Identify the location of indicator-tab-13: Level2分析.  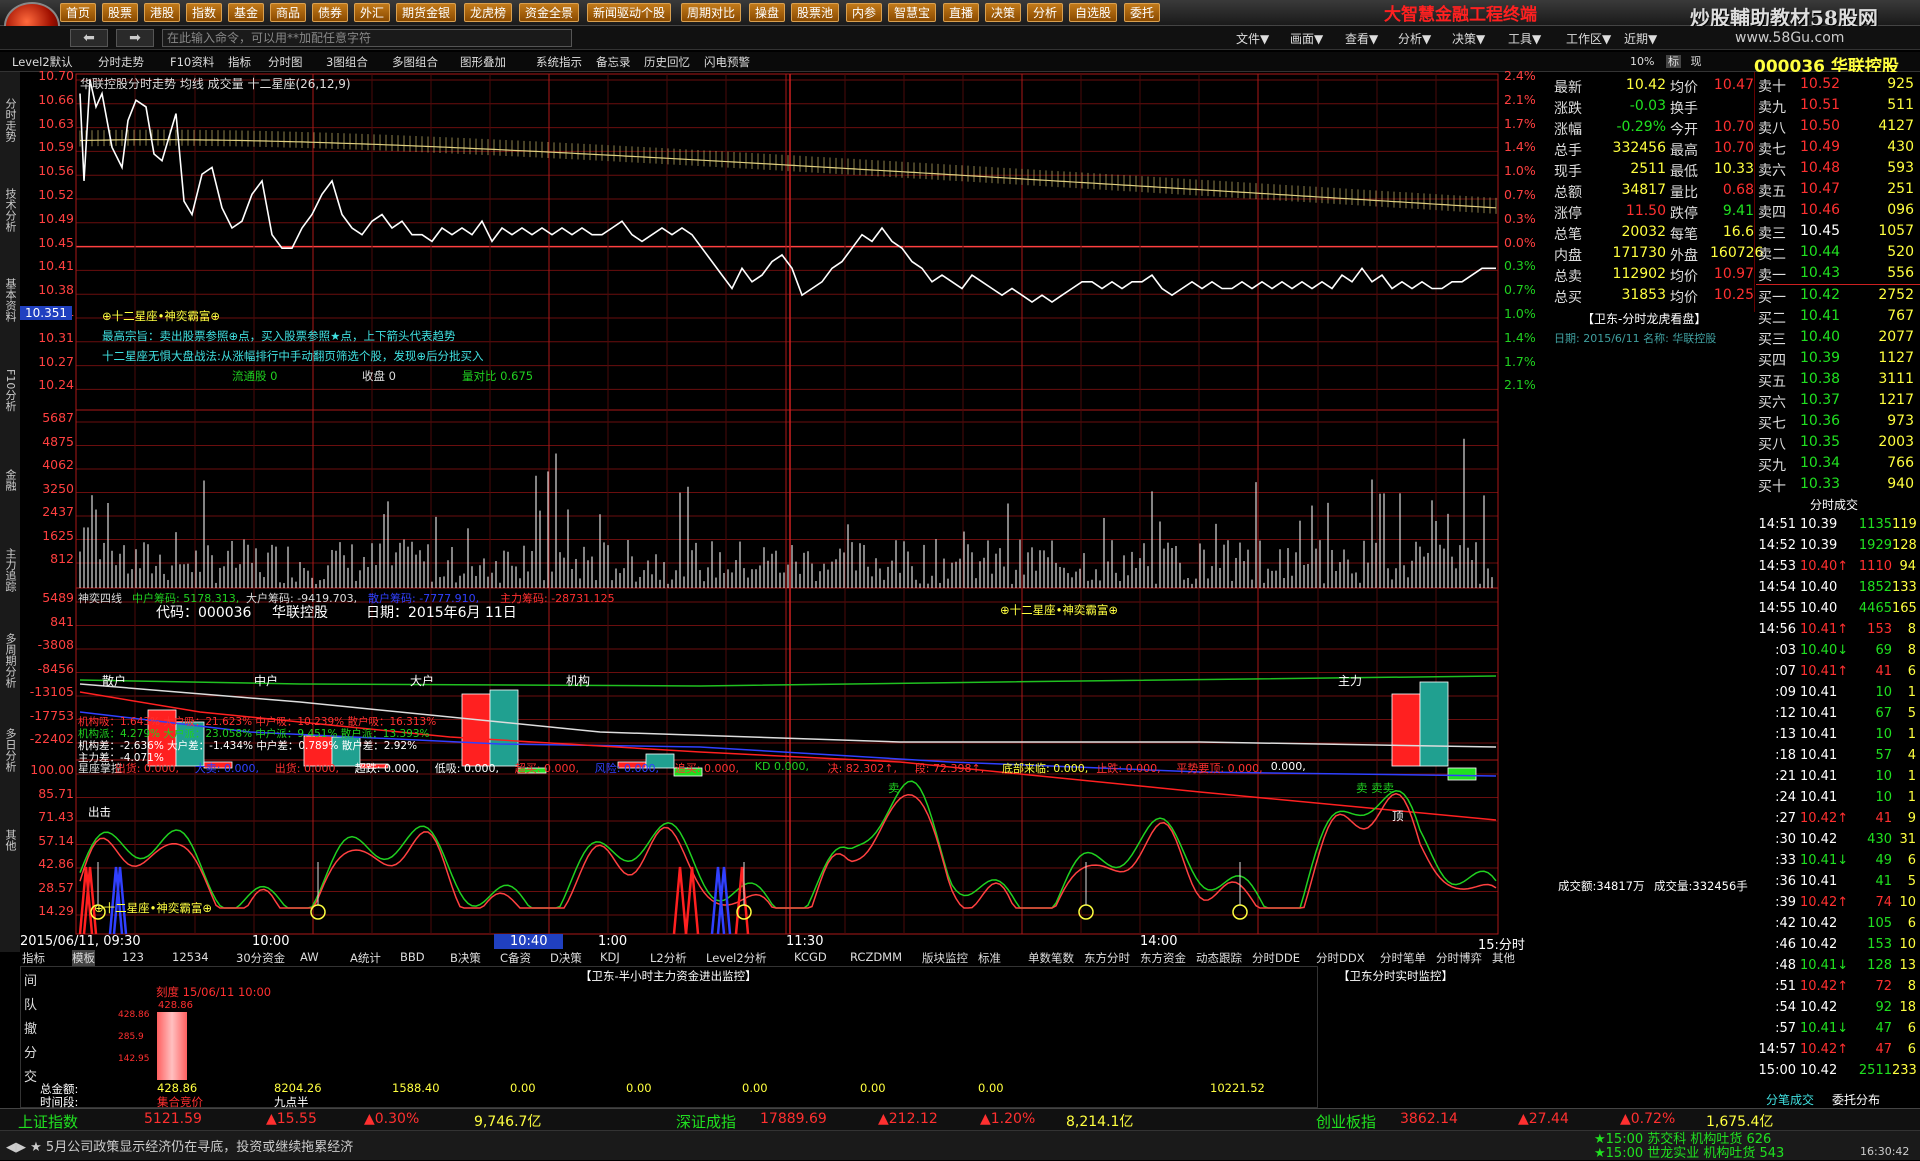
(736, 958).